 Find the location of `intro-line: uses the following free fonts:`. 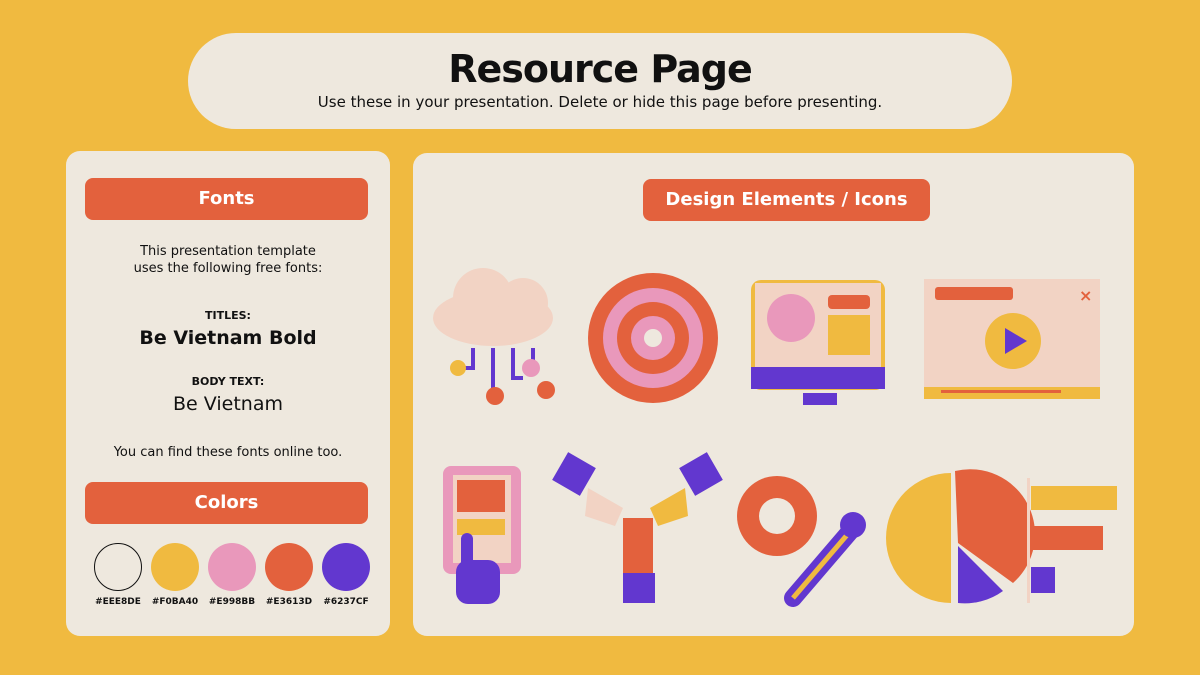

intro-line: uses the following free fonts: is located at coordinates (228, 268).